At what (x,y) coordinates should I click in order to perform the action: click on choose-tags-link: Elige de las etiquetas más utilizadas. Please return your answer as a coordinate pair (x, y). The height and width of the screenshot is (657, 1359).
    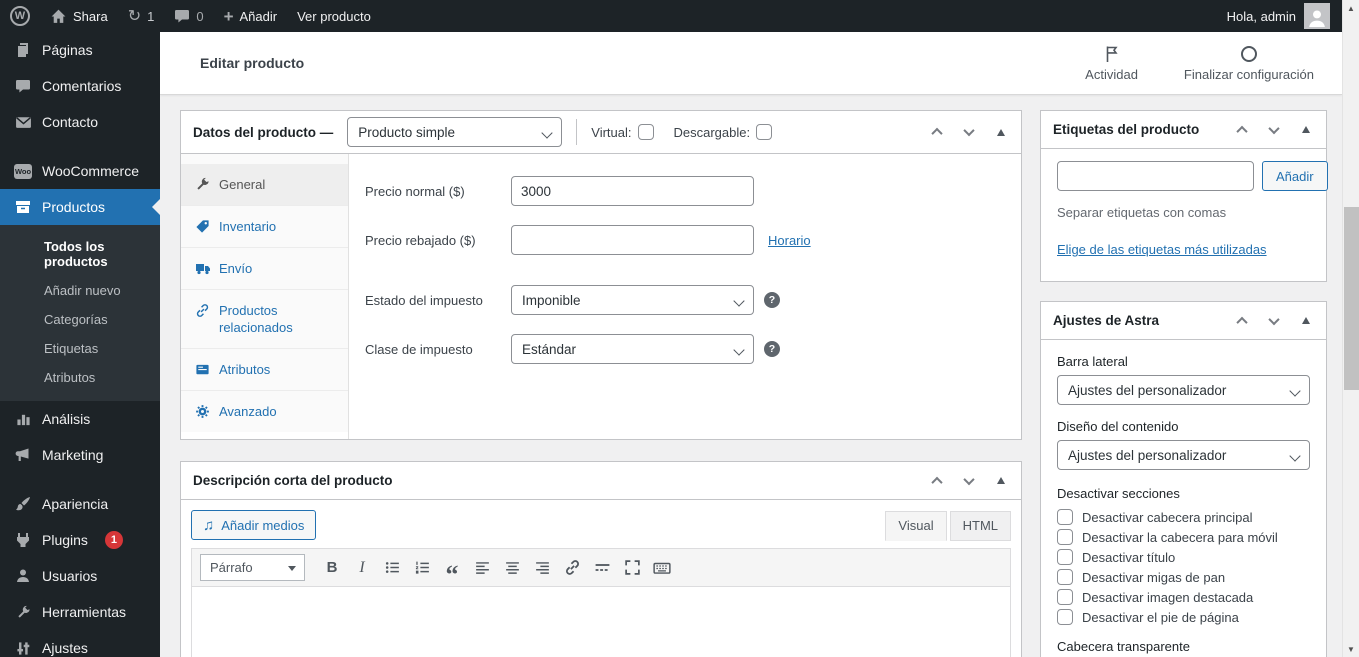
    Looking at the image, I should click on (1162, 249).